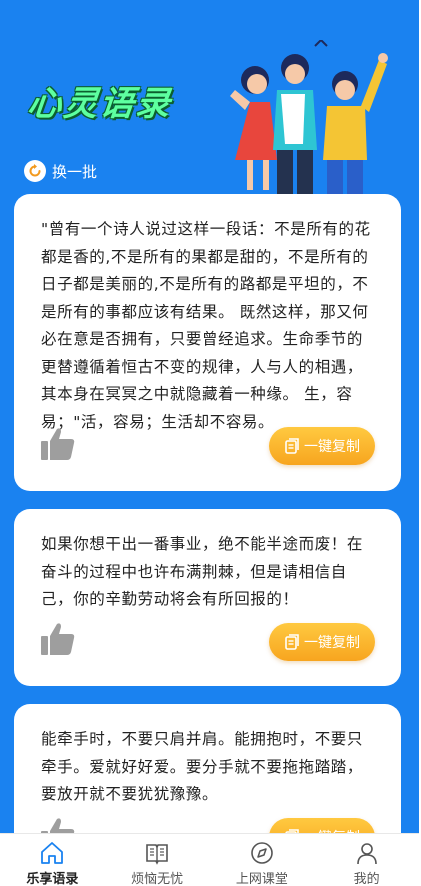 The width and height of the screenshot is (421, 886). Describe the element at coordinates (35, 171) in the screenshot. I see `refresh-icon` at that location.